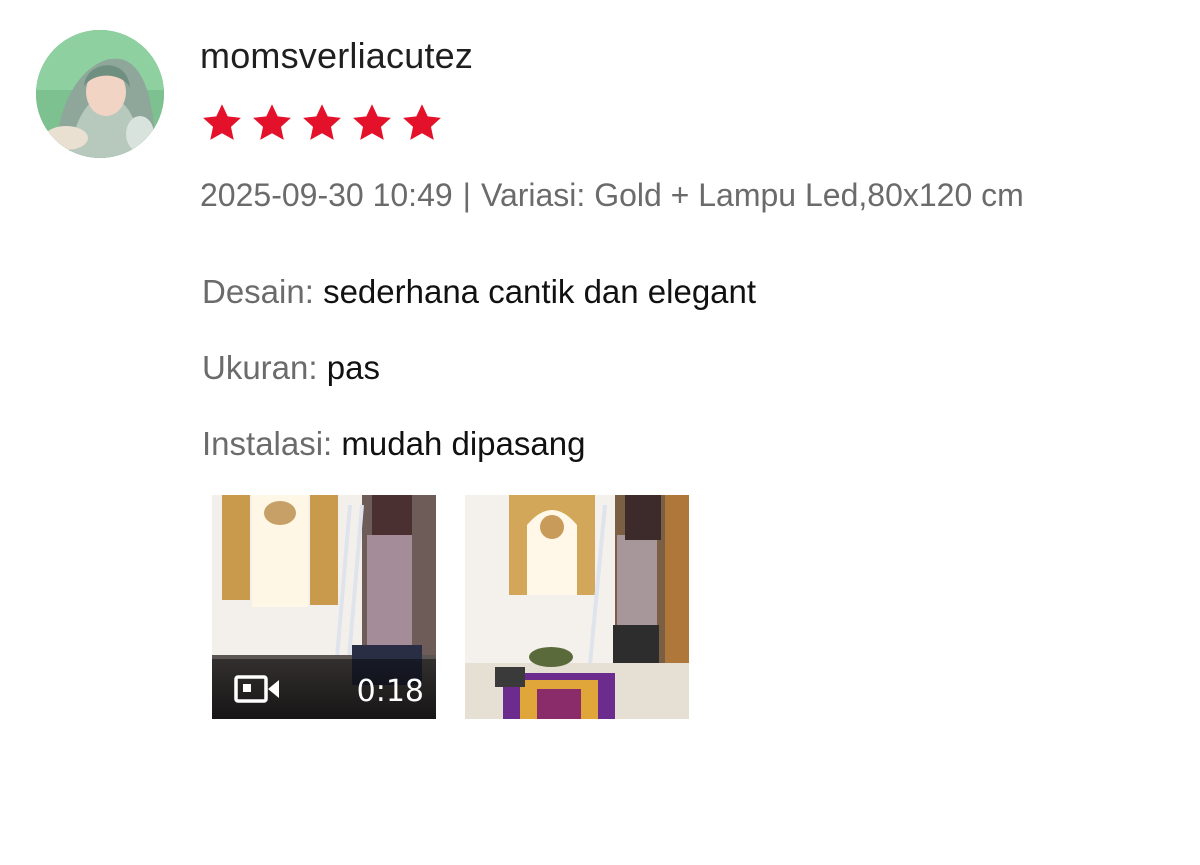  I want to click on review-photo-thumbnail, so click(577, 607).